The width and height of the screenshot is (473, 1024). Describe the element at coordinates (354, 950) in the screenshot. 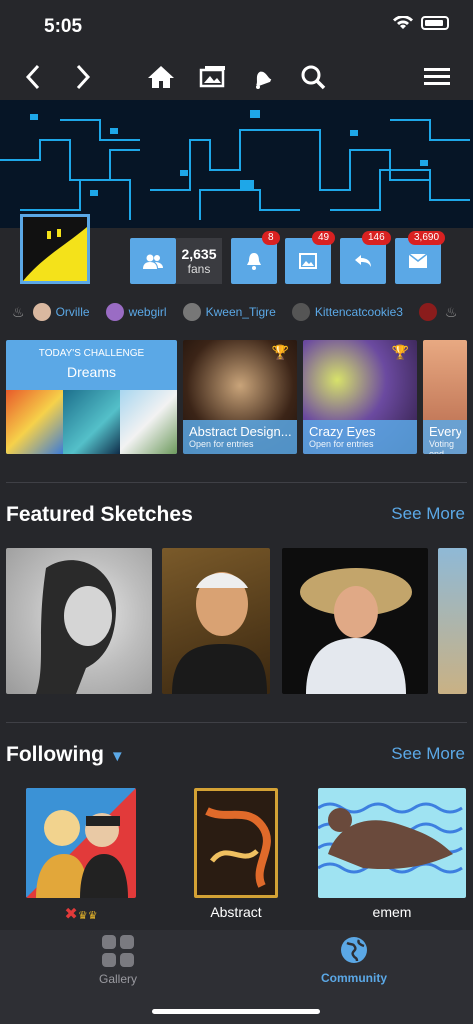

I see `globe-icon` at that location.